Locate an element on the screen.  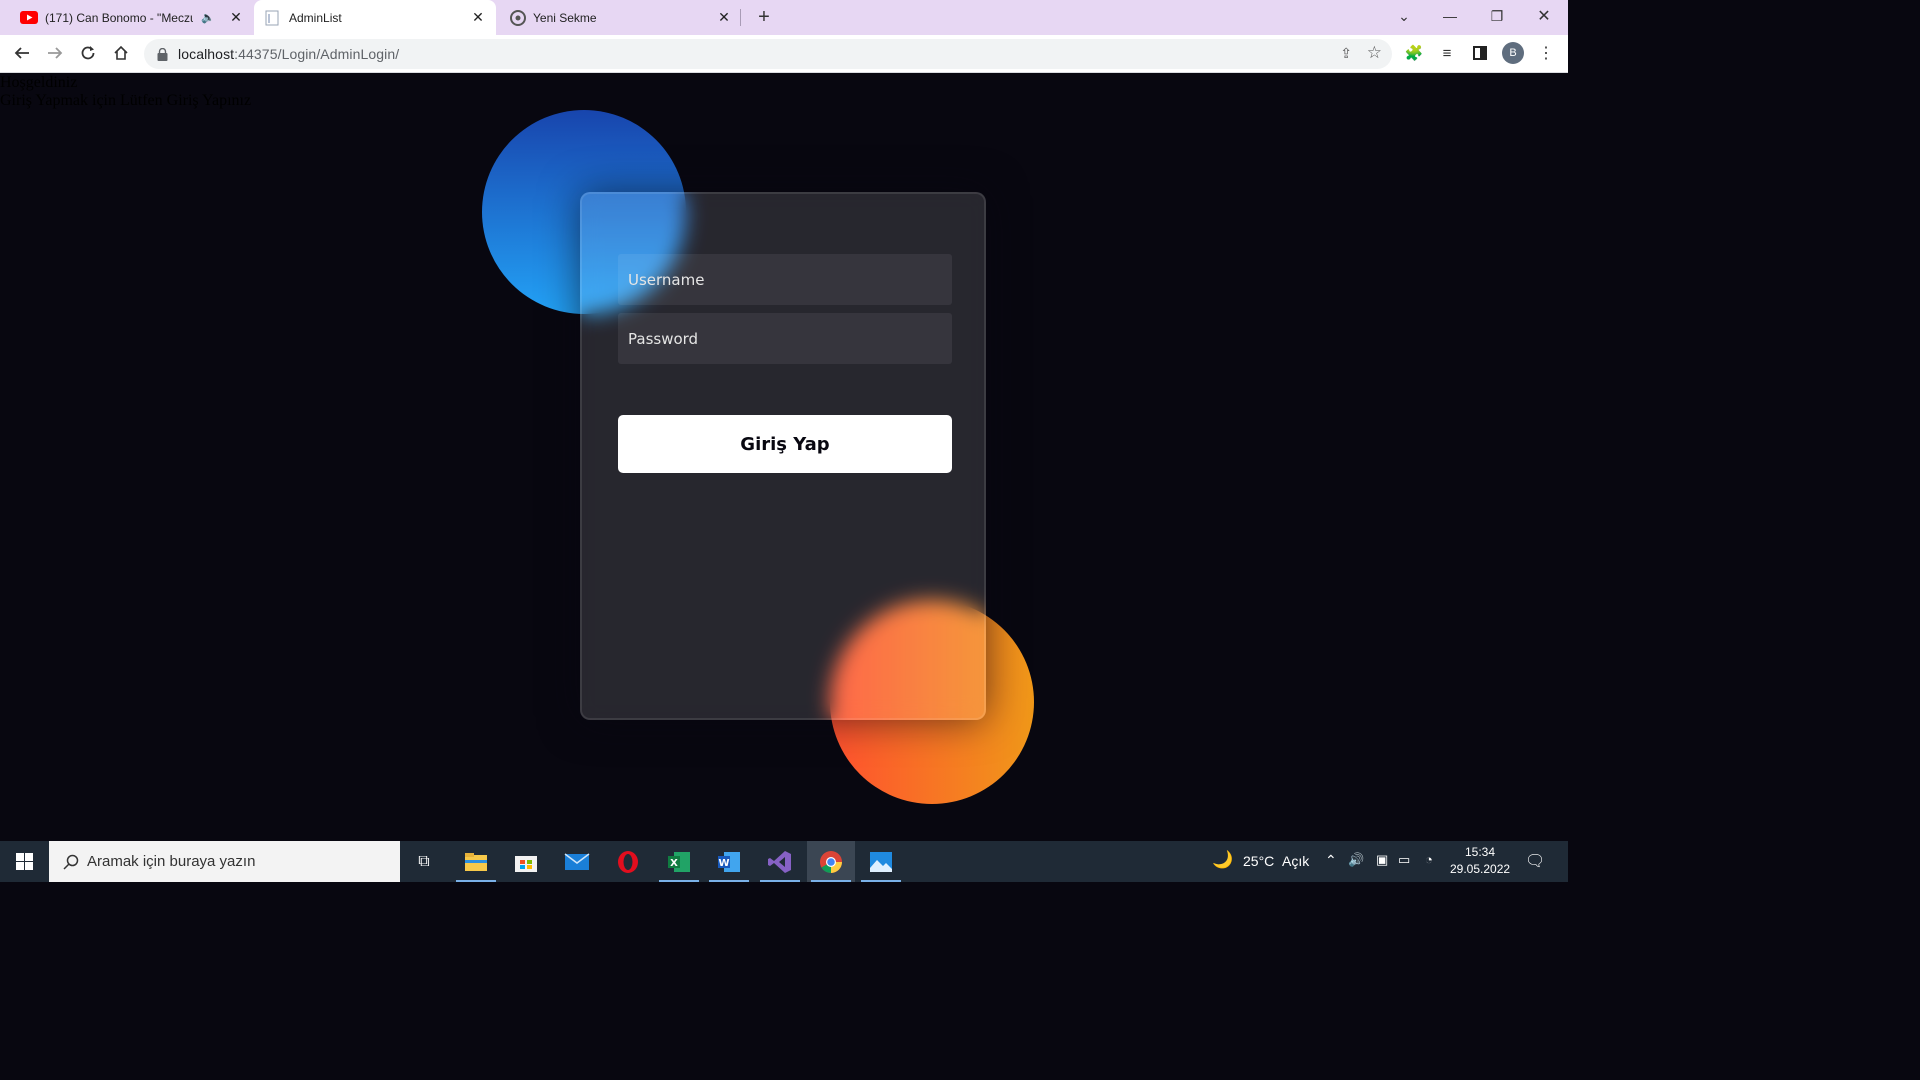
mail-app is located at coordinates (577, 861).